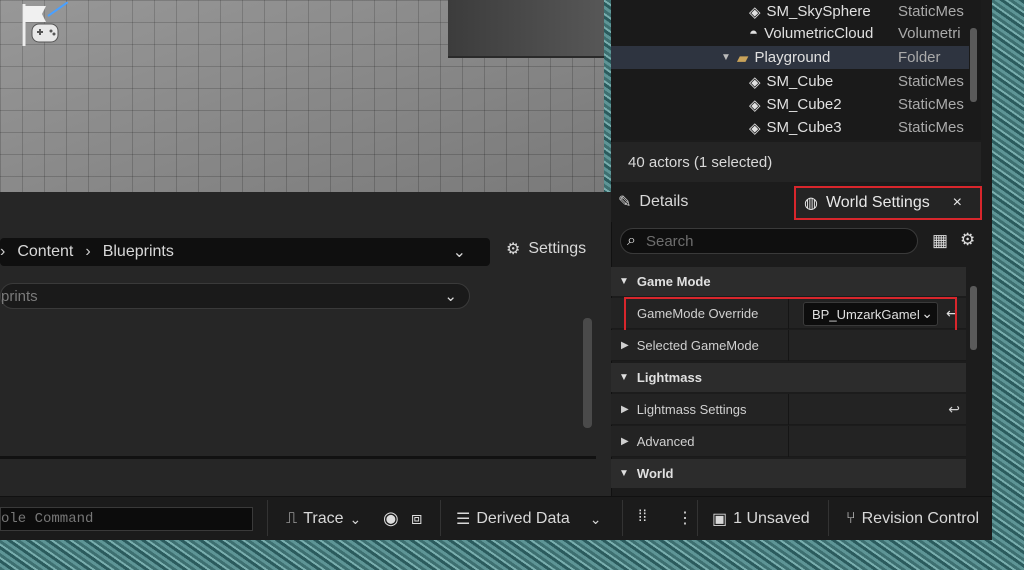  Describe the element at coordinates (625, 202) in the screenshot. I see `pencil-icon: ✎` at that location.